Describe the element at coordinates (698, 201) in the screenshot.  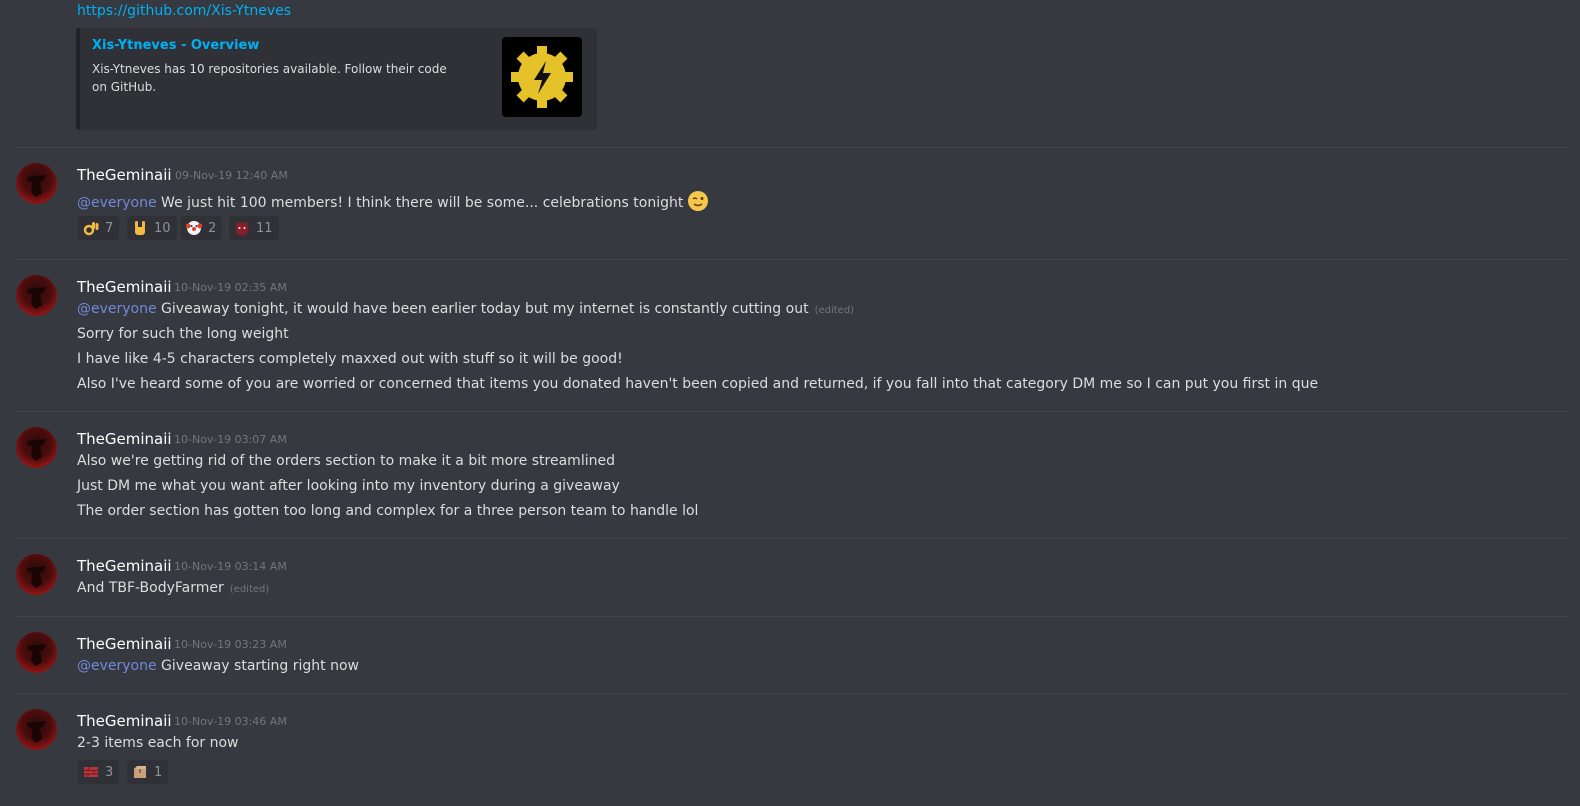
I see `winking-face-emoji` at that location.